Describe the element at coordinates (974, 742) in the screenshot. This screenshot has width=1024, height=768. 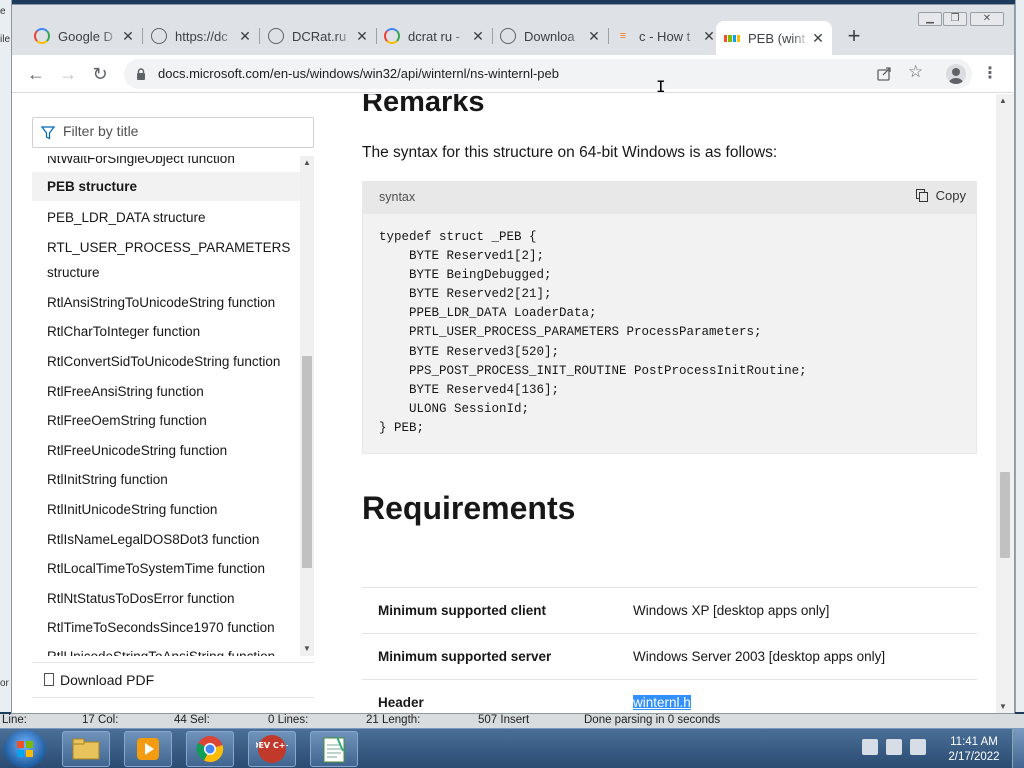
I see `clock-time: 11:41 AM` at that location.